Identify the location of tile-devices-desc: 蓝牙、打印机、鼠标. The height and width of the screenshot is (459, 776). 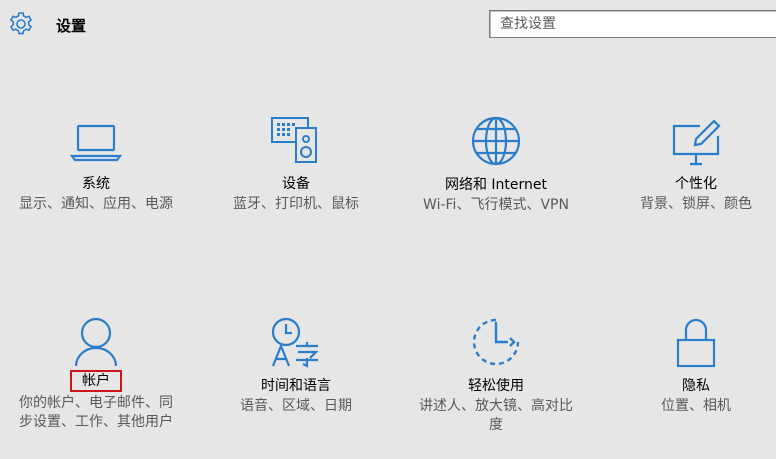
(296, 204).